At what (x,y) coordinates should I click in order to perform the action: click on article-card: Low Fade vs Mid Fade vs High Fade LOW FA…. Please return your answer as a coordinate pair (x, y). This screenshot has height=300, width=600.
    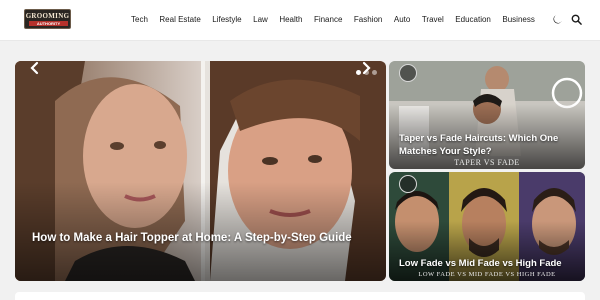
    Looking at the image, I should click on (487, 226).